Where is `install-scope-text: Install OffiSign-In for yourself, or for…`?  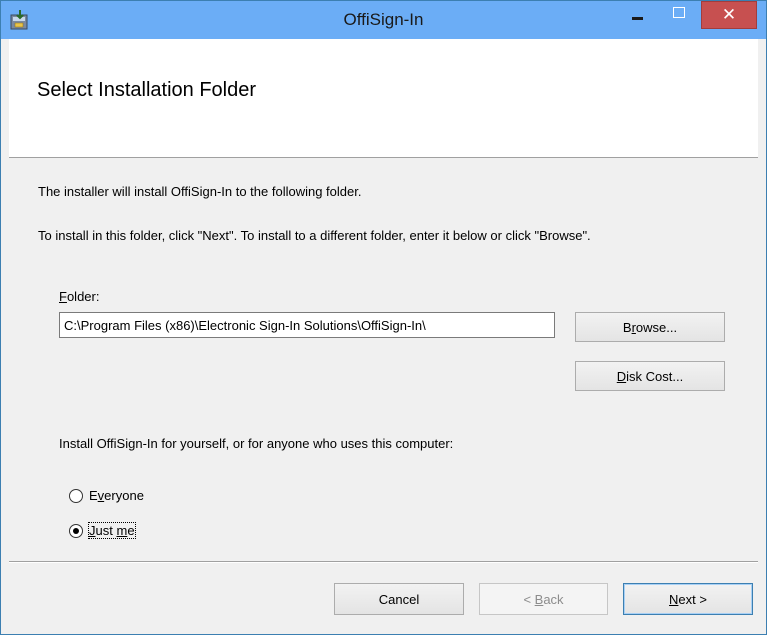 install-scope-text: Install OffiSign-In for yourself, or for… is located at coordinates (256, 443).